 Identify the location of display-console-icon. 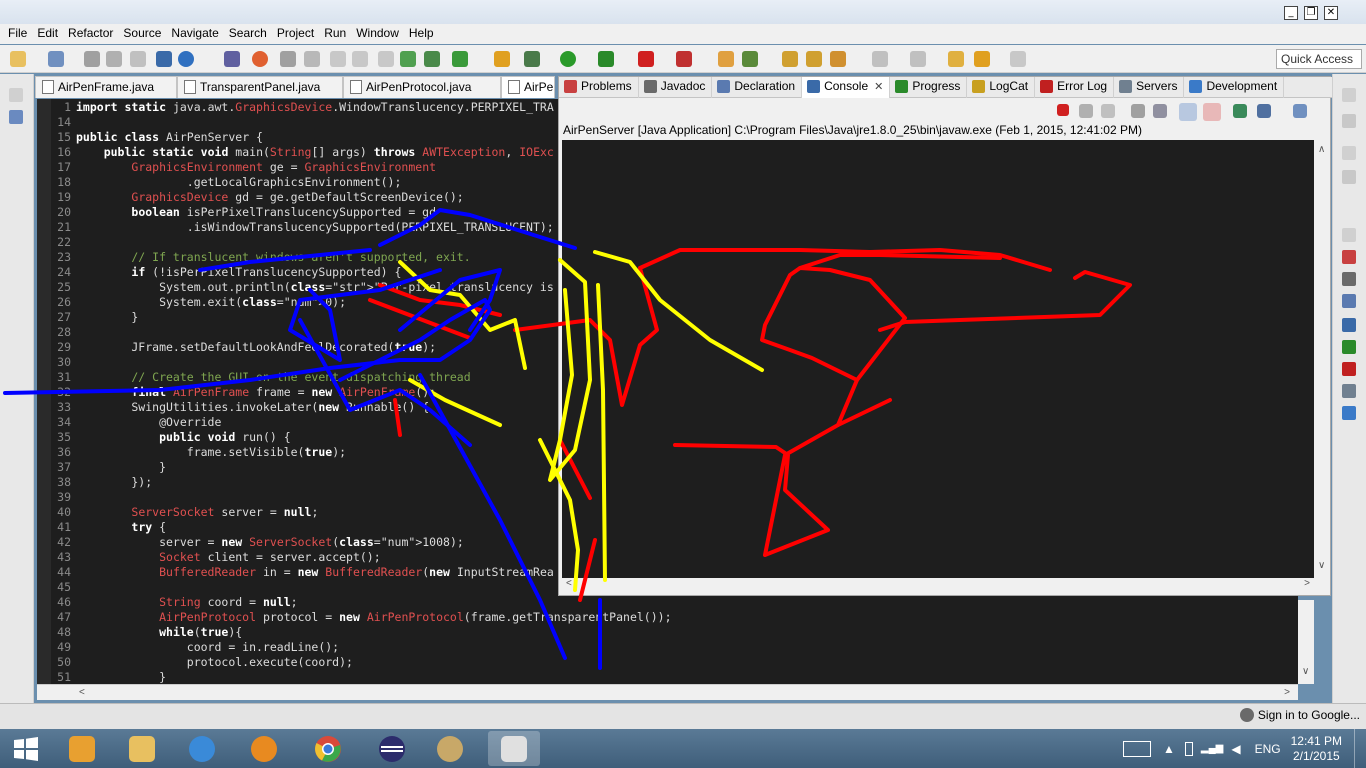
(1264, 111).